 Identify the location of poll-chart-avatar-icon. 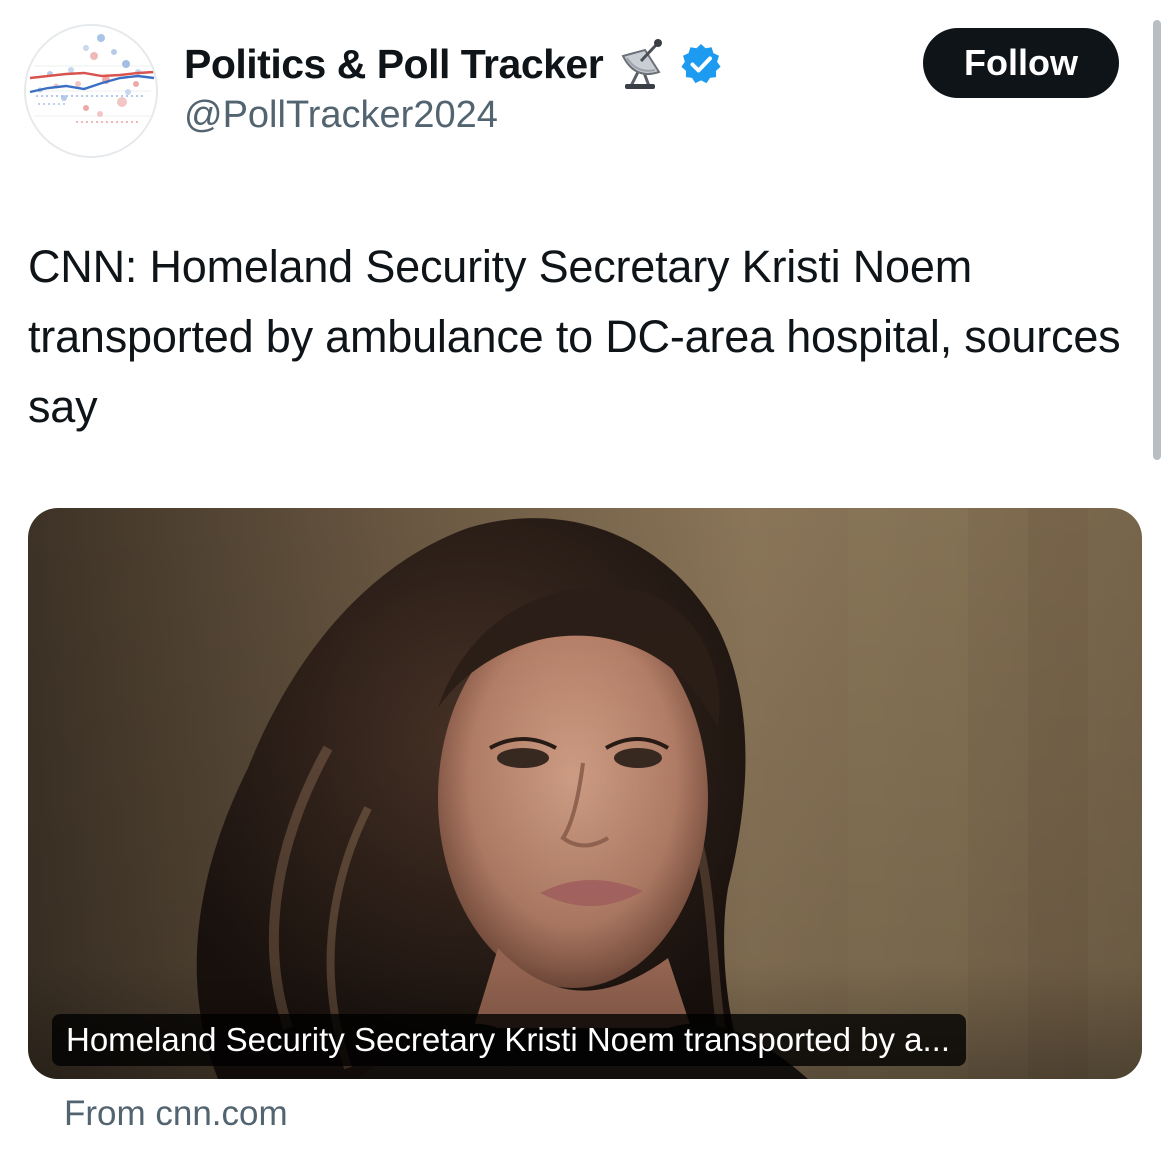
(91, 91).